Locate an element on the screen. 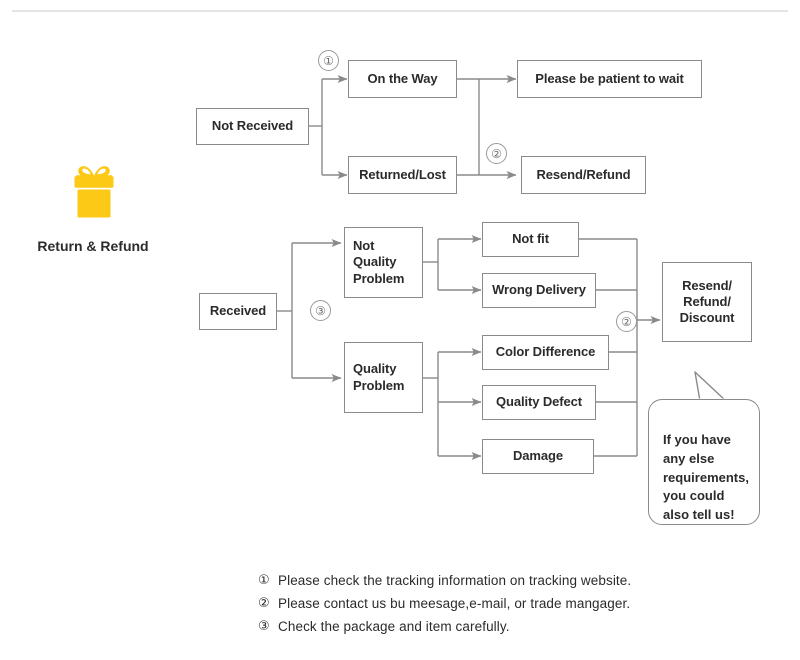 Image resolution: width=800 pixels, height=660 pixels. note-item: ③ Check the package and item carefully. is located at coordinates (444, 626).